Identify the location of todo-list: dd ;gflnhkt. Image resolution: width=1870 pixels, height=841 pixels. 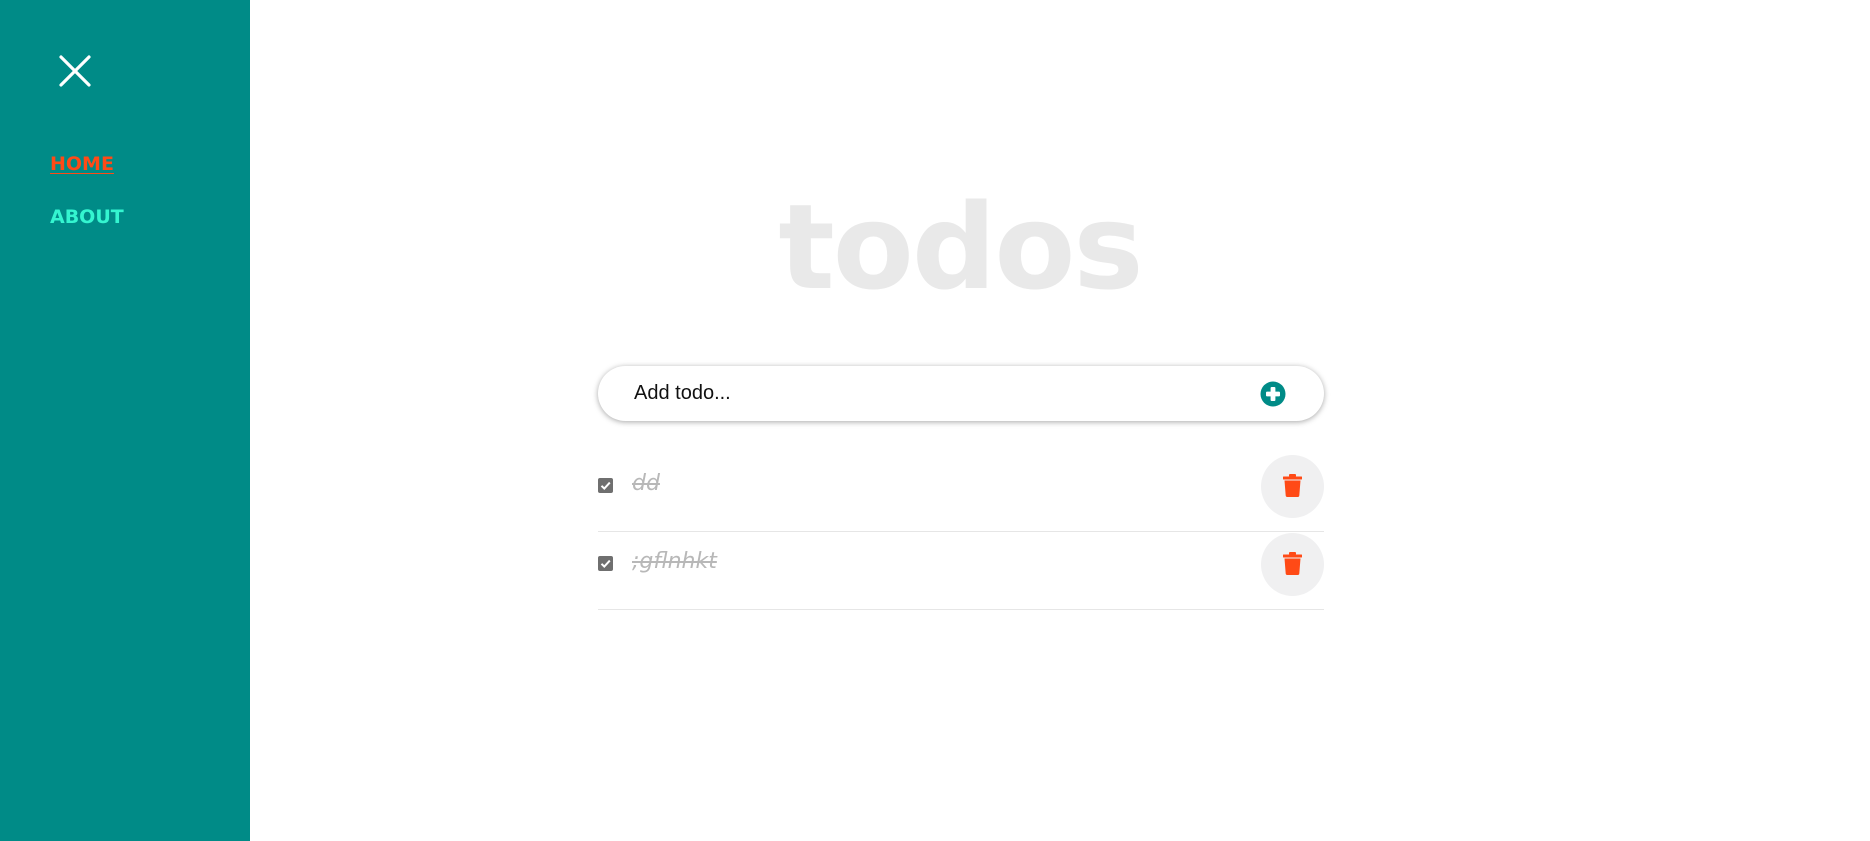
(961, 532).